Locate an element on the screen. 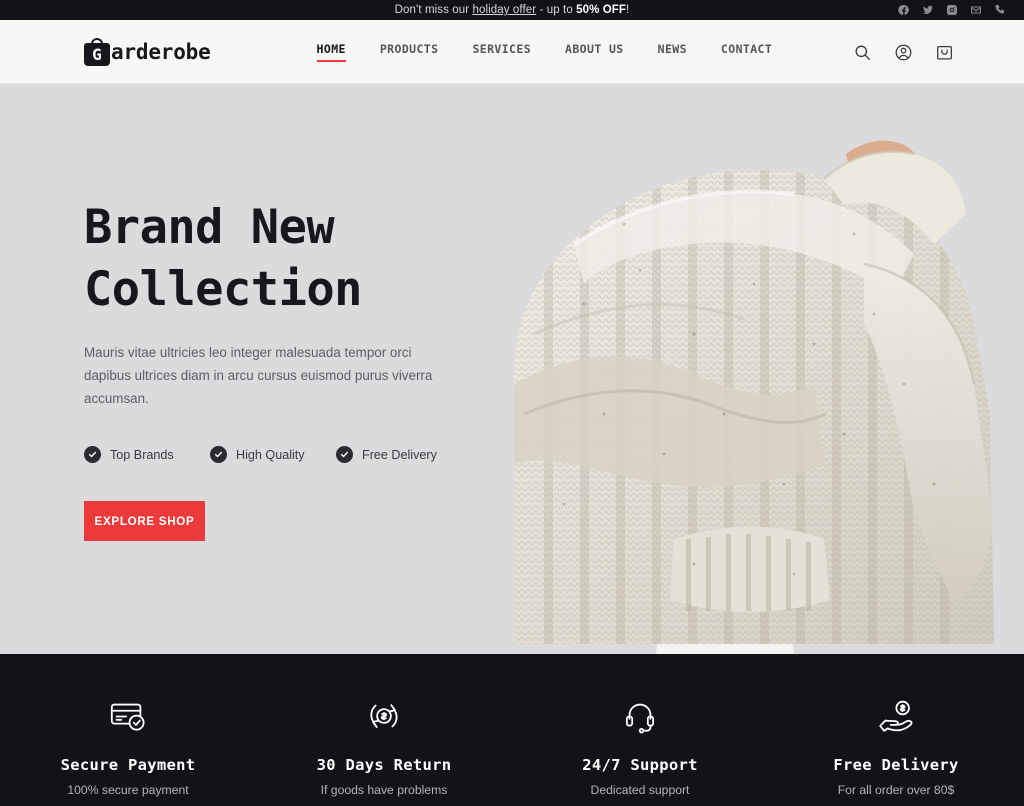  header-actions is located at coordinates (903, 52).